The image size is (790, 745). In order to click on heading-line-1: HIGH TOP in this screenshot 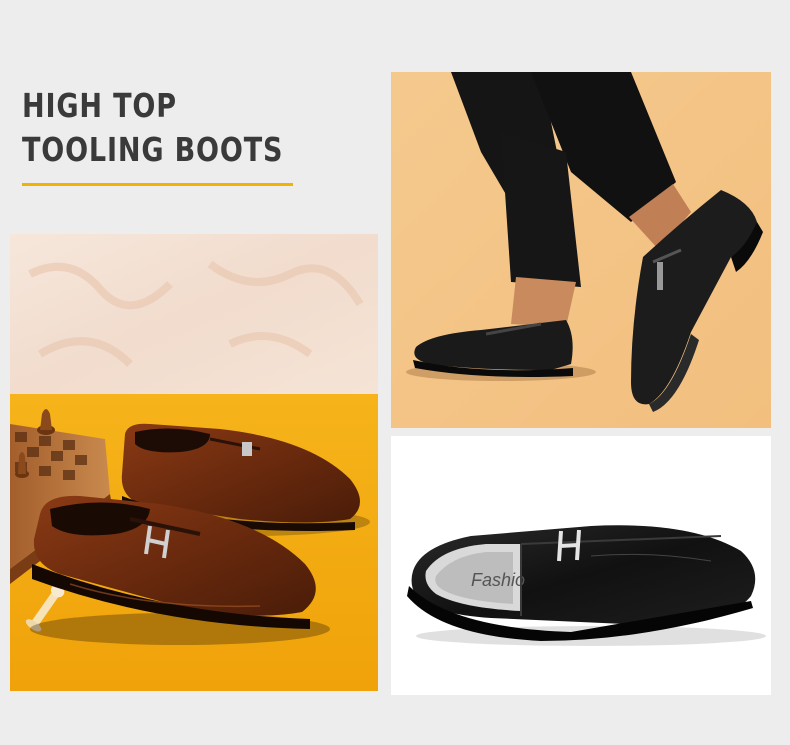, I will do `click(99, 105)`.